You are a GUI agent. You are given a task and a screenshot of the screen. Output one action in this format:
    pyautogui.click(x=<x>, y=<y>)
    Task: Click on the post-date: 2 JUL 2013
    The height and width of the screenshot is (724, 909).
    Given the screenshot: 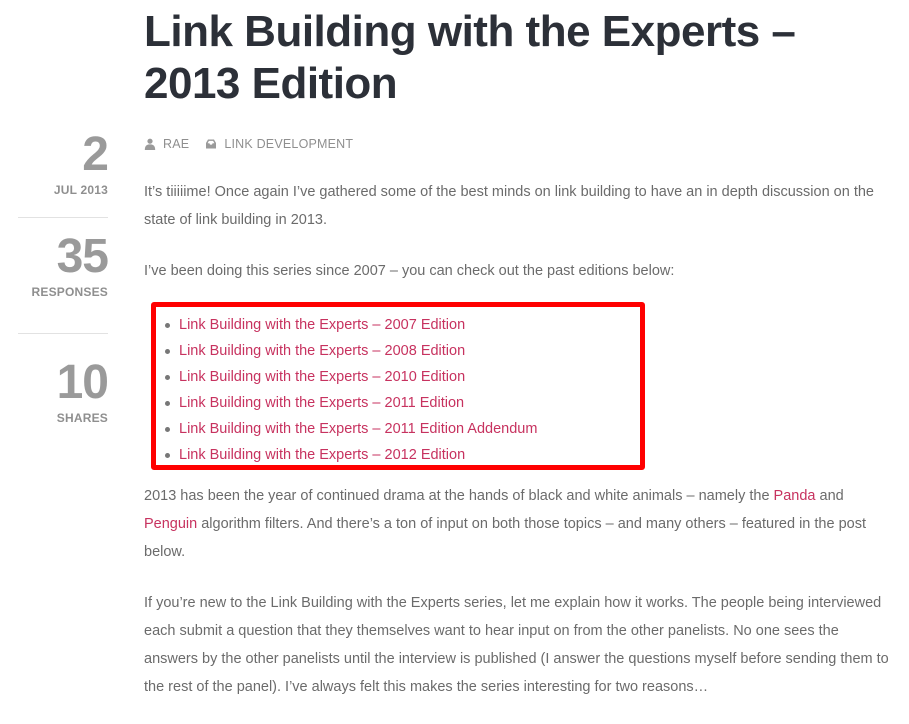 What is the action you would take?
    pyautogui.click(x=63, y=172)
    